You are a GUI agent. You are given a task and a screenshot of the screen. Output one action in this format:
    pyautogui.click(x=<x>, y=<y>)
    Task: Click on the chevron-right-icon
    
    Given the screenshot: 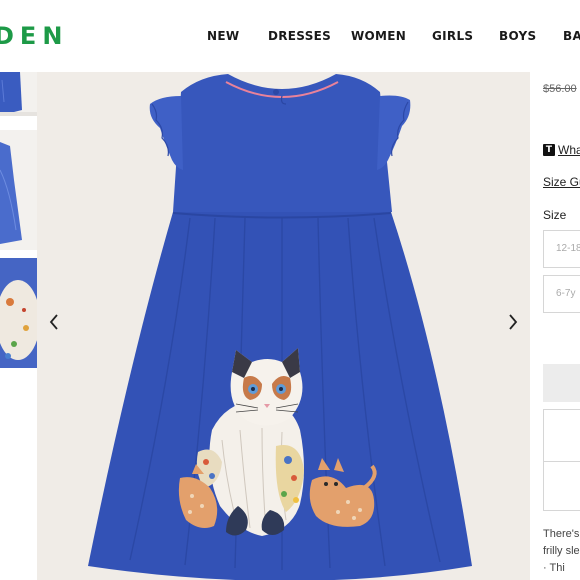 What is the action you would take?
    pyautogui.click(x=513, y=322)
    